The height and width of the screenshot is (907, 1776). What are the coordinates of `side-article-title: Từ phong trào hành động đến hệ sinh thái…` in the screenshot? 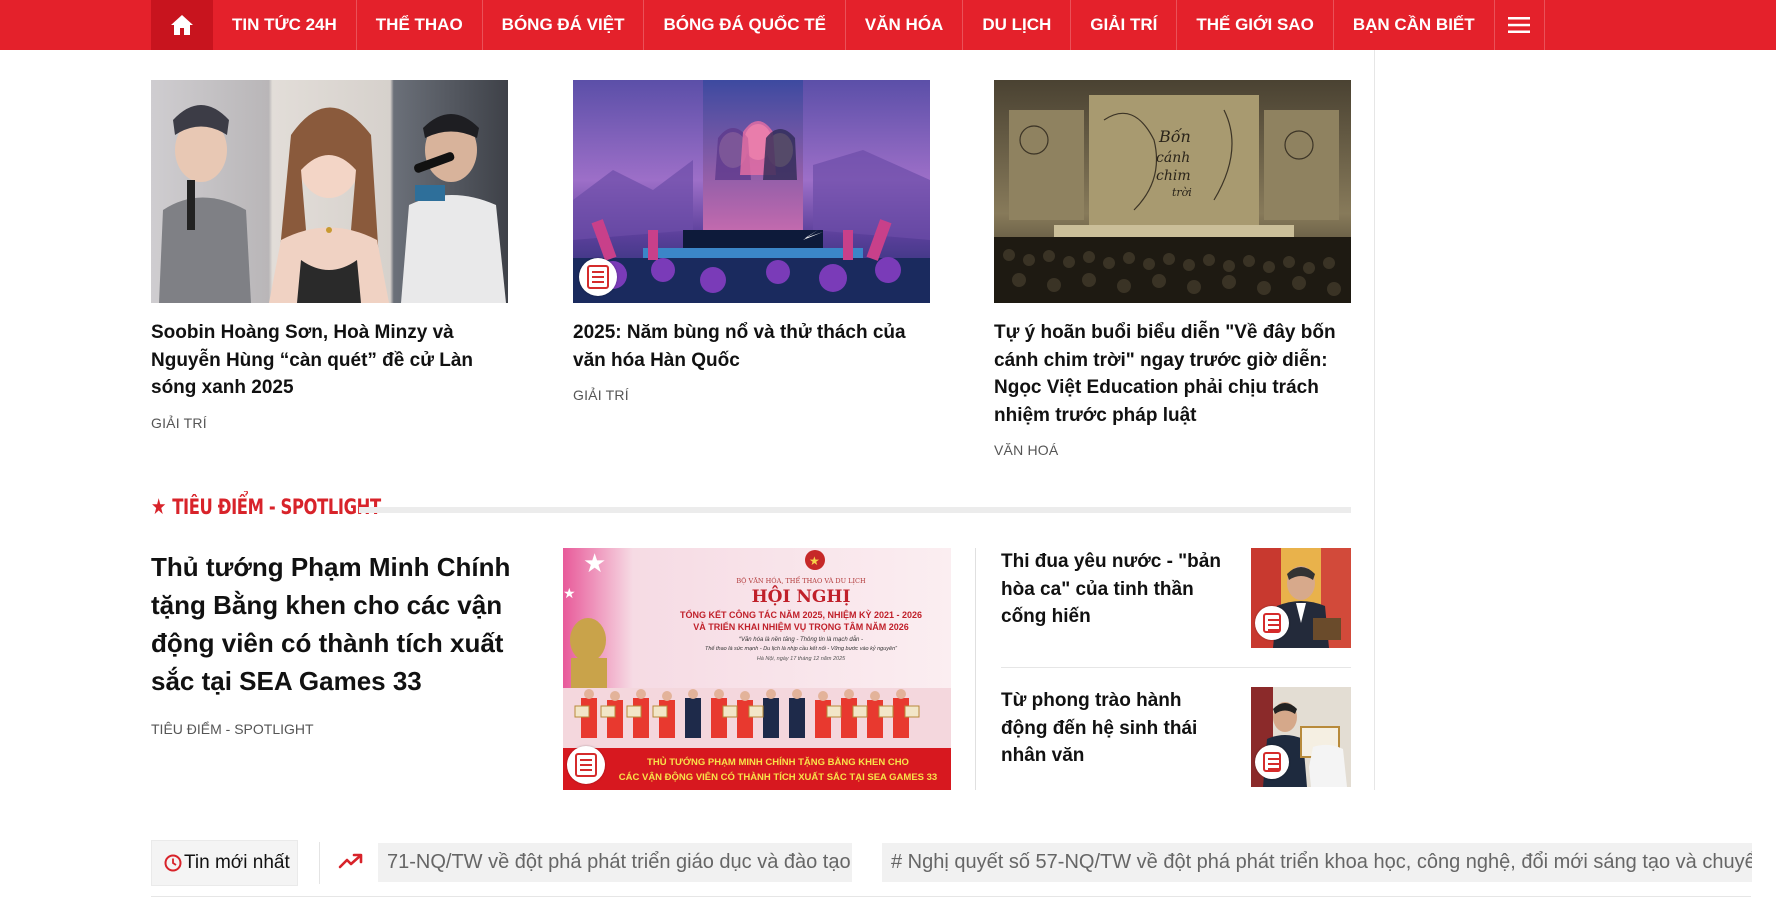 It's located at (1113, 728).